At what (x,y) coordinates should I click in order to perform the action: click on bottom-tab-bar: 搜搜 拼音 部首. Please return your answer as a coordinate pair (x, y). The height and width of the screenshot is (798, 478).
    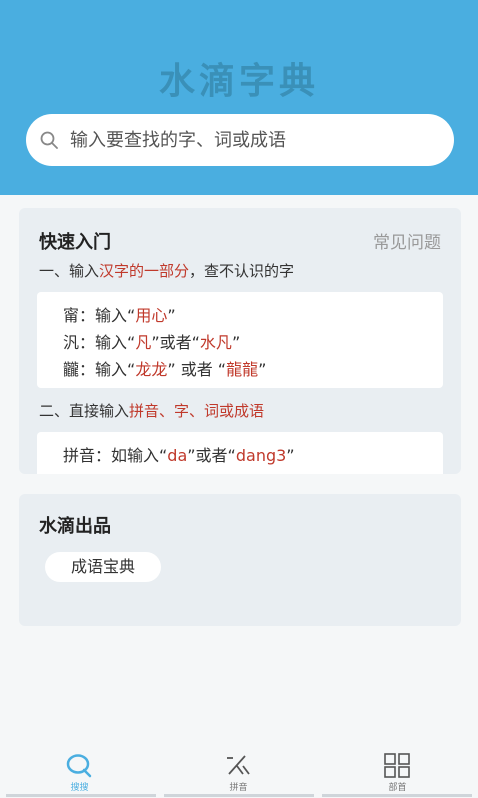
    Looking at the image, I should click on (239, 771).